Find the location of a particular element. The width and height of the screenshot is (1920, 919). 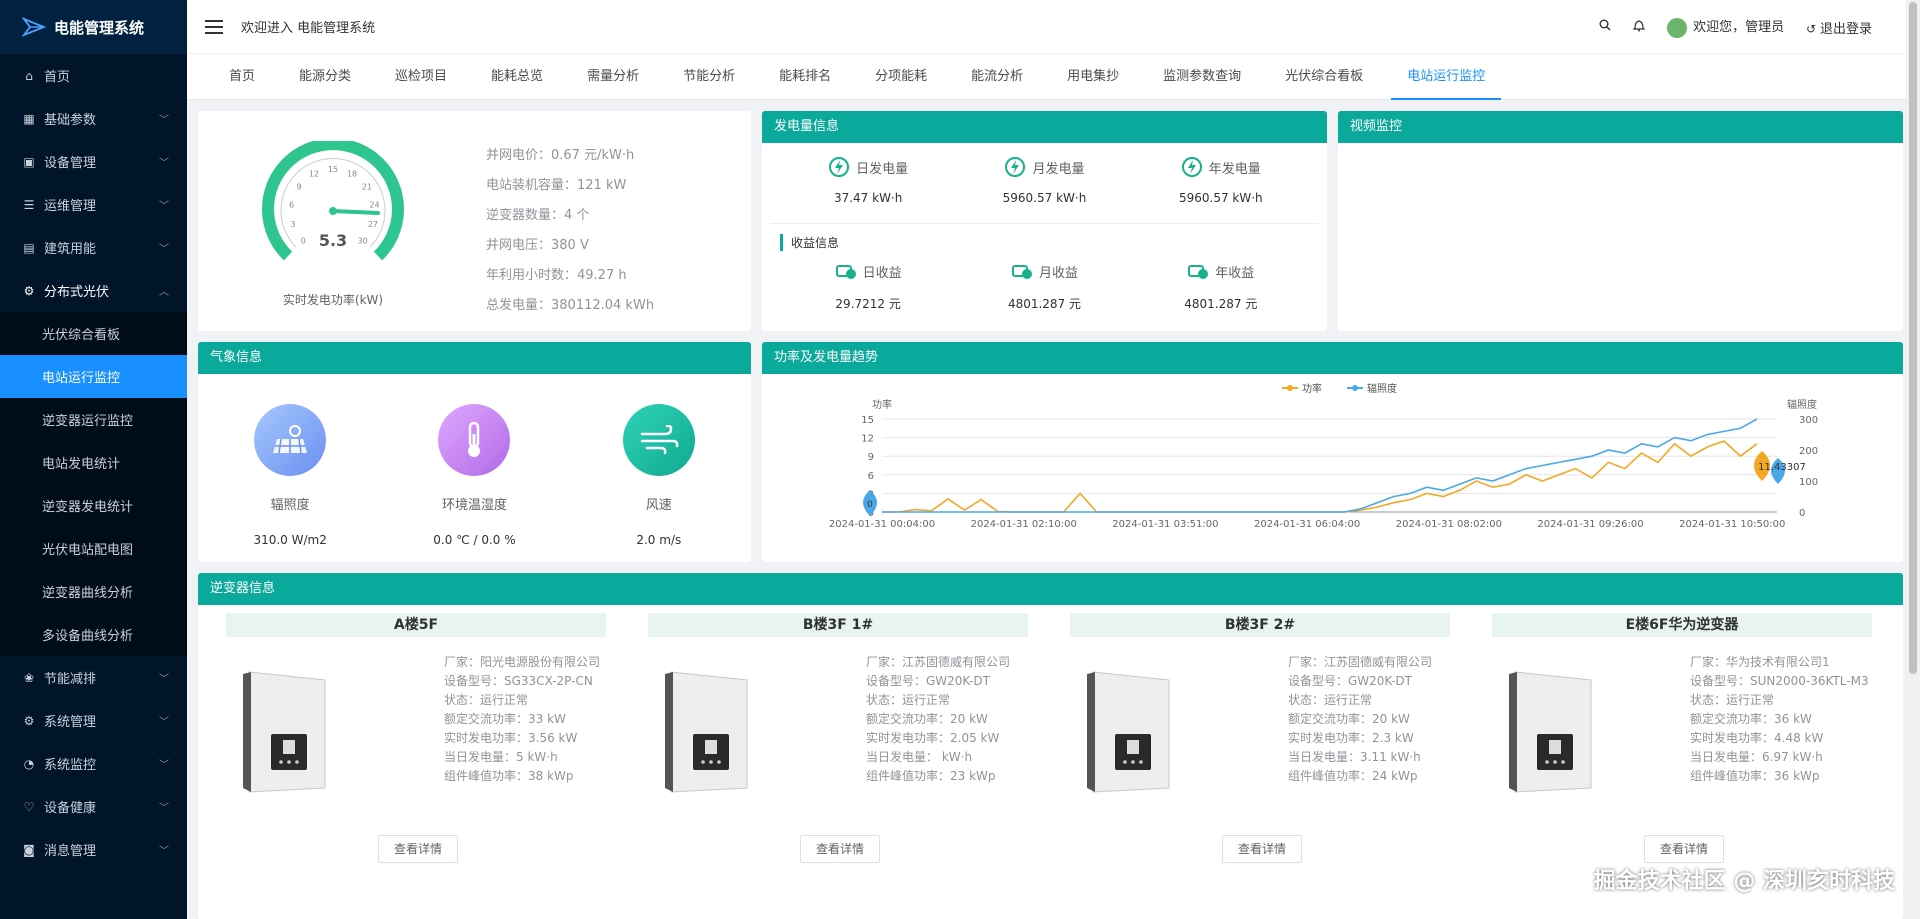

logout-button: ↺ 退出登录 is located at coordinates (1839, 27).